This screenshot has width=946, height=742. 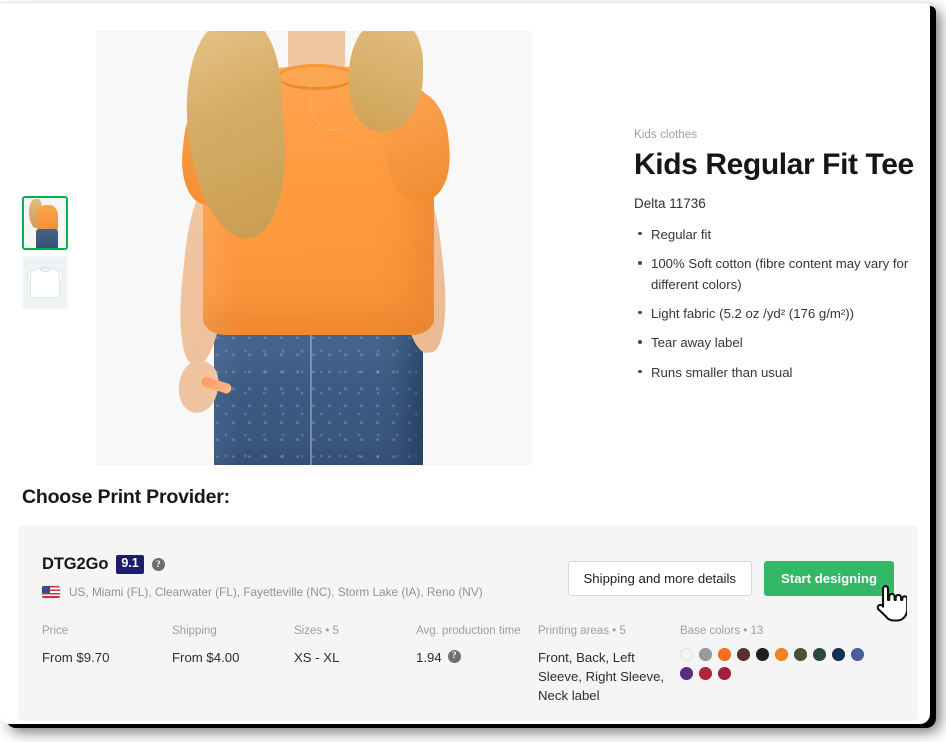 I want to click on list-item: Runs smaller than usual, so click(x=779, y=373).